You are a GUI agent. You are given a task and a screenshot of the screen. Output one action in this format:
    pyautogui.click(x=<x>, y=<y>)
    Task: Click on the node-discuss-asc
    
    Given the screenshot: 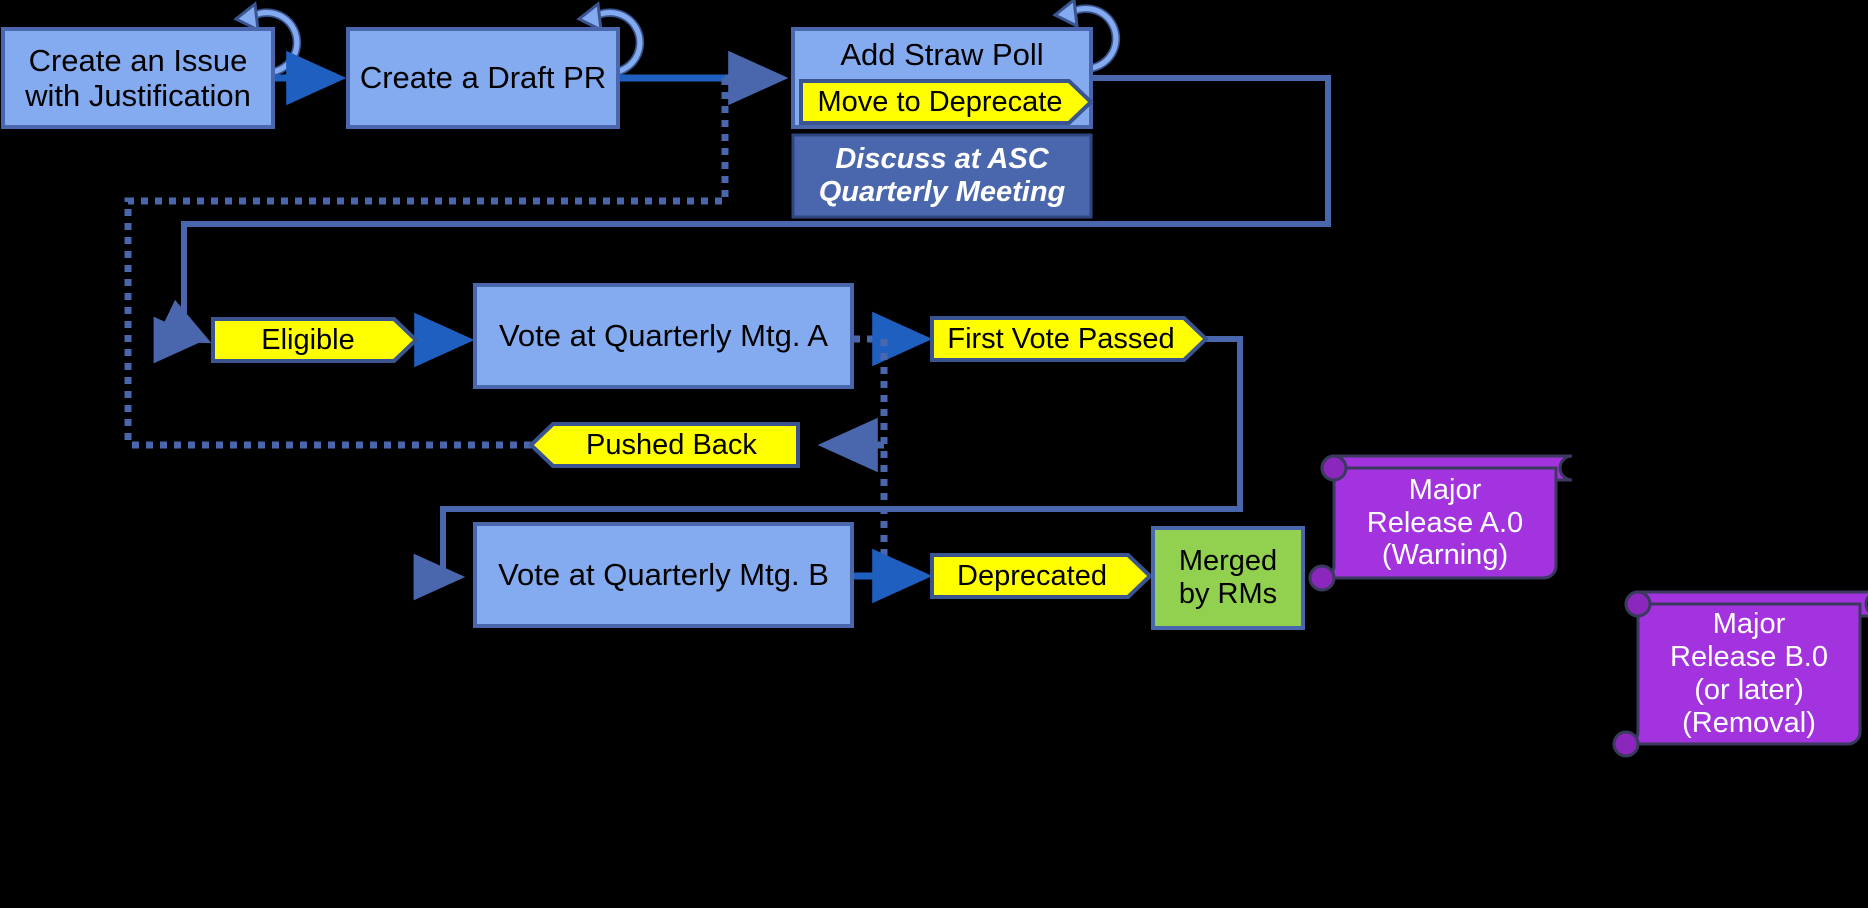 What is the action you would take?
    pyautogui.click(x=942, y=176)
    